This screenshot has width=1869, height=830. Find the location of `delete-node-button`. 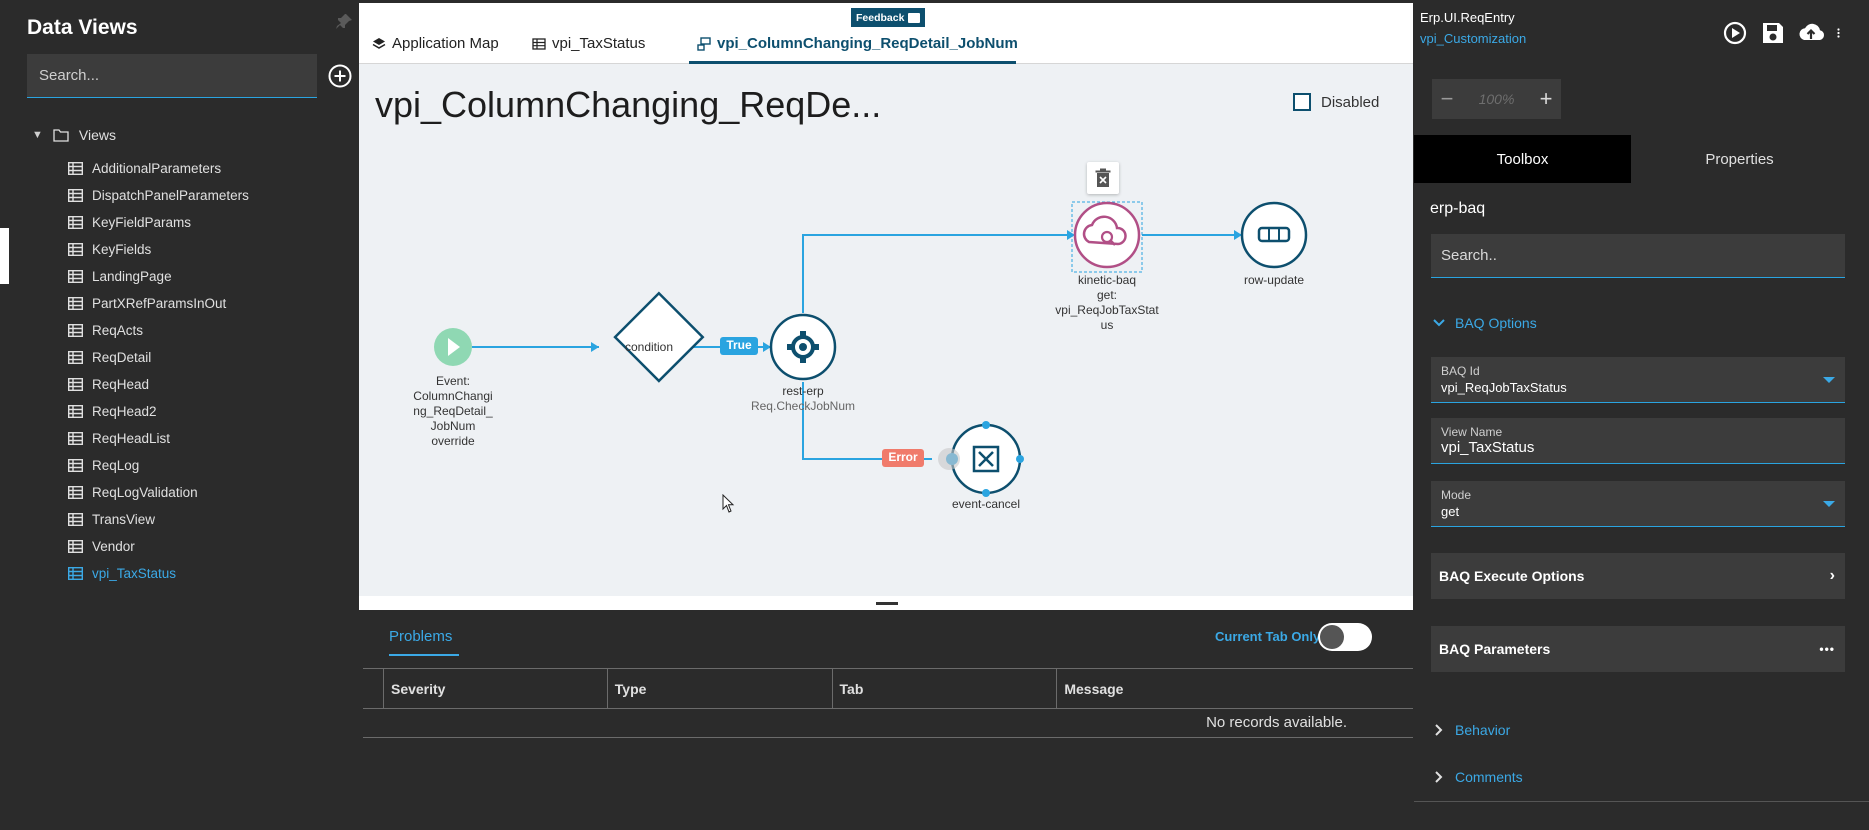

delete-node-button is located at coordinates (1103, 178).